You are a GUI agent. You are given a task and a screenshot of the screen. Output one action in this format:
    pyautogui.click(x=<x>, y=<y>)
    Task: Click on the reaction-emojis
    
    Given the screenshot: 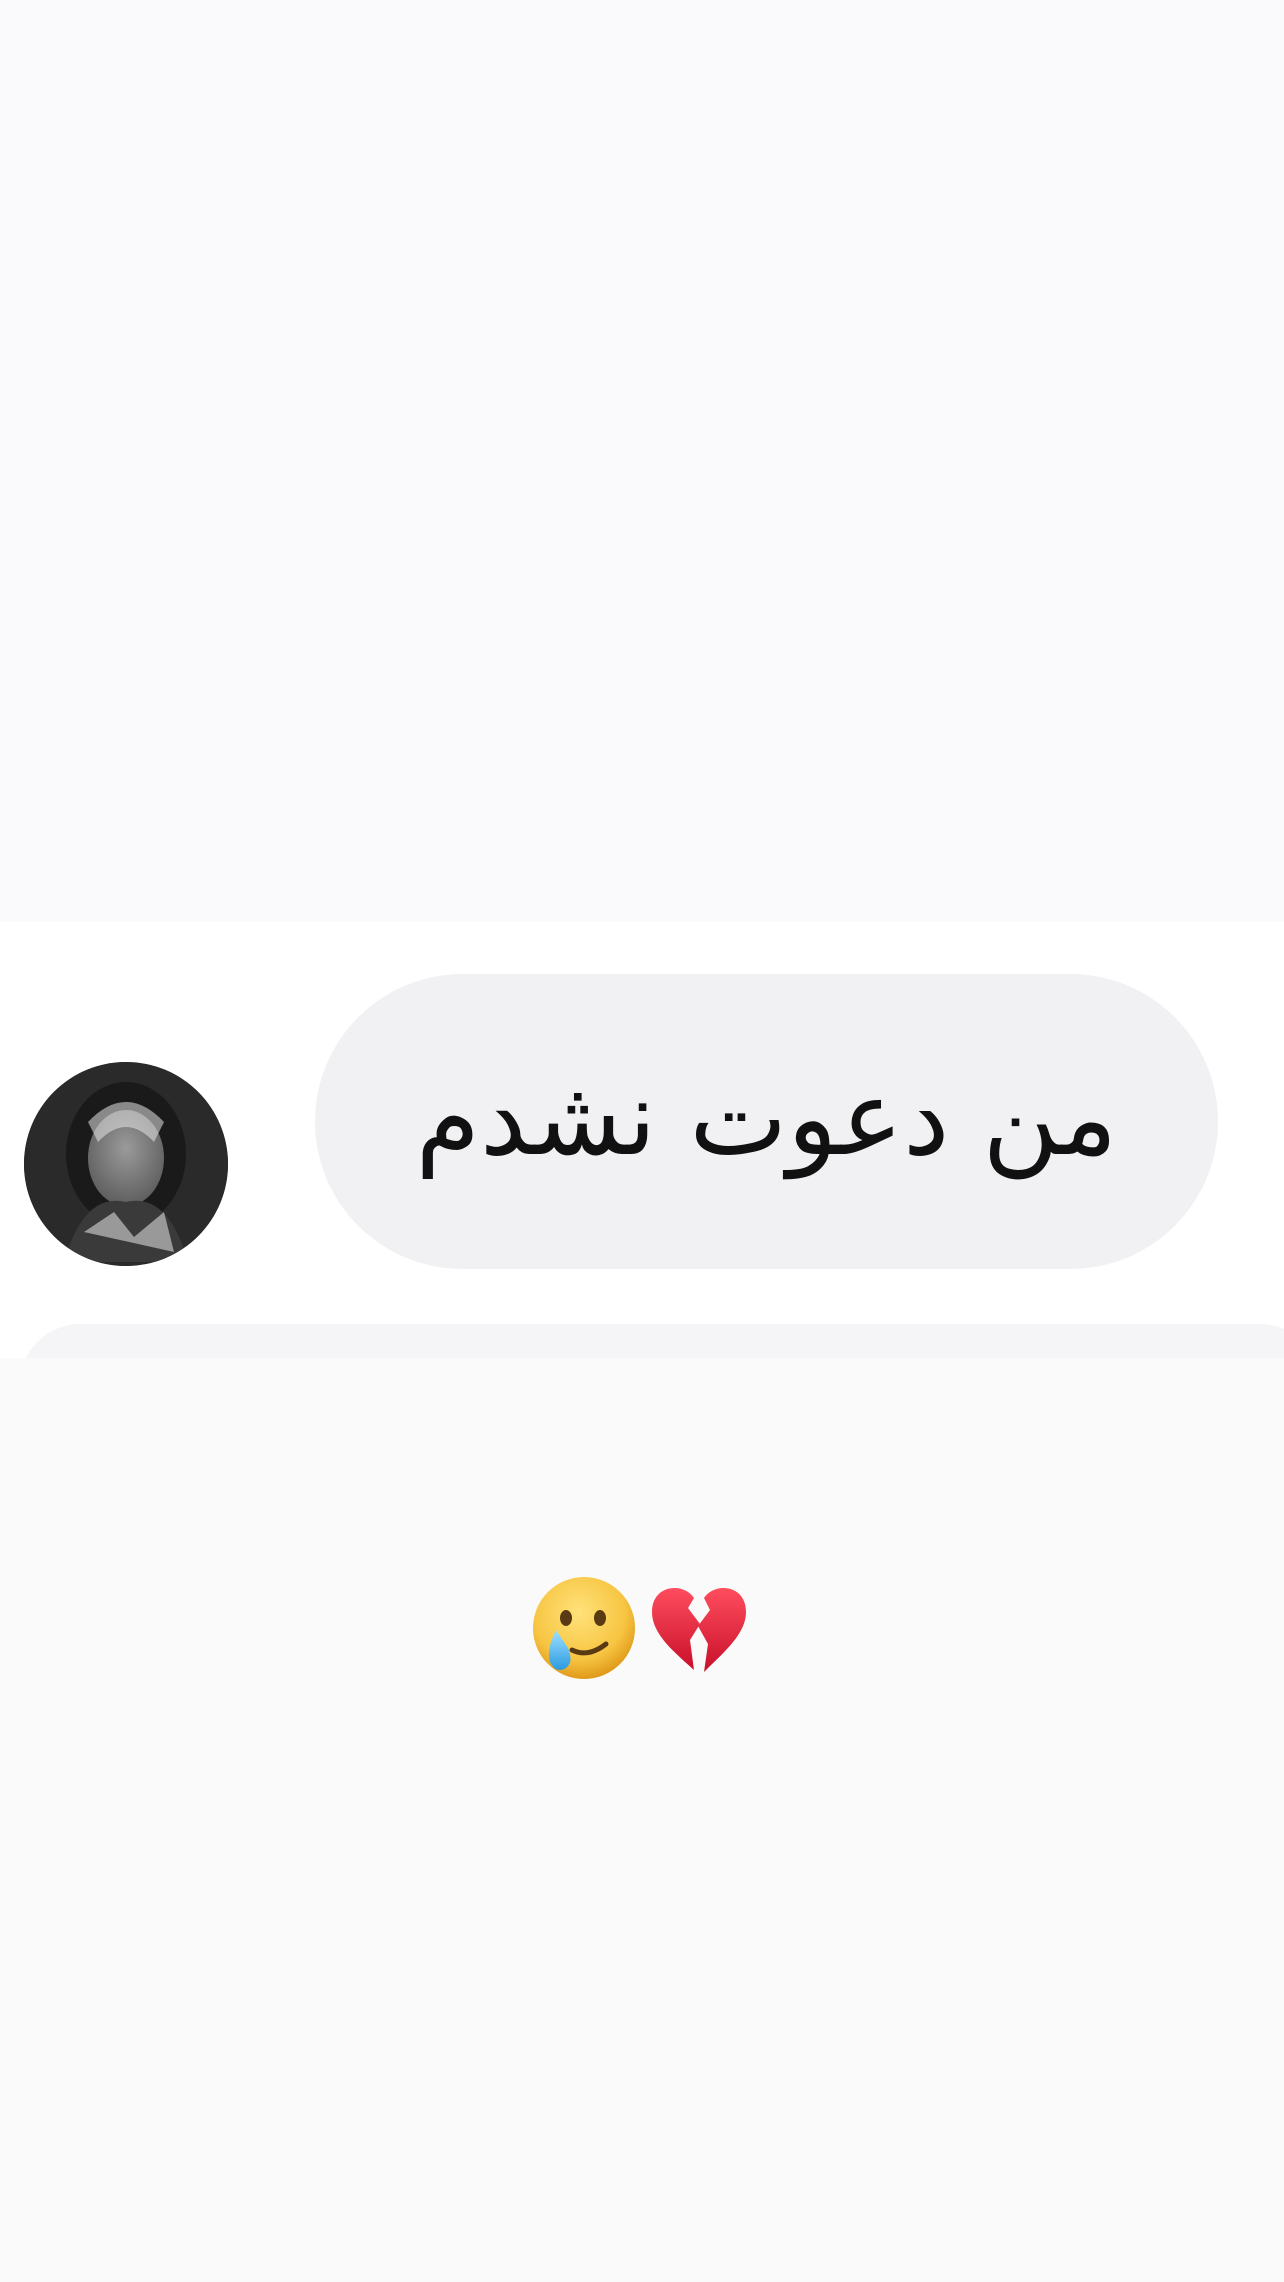 What is the action you would take?
    pyautogui.click(x=643, y=1628)
    